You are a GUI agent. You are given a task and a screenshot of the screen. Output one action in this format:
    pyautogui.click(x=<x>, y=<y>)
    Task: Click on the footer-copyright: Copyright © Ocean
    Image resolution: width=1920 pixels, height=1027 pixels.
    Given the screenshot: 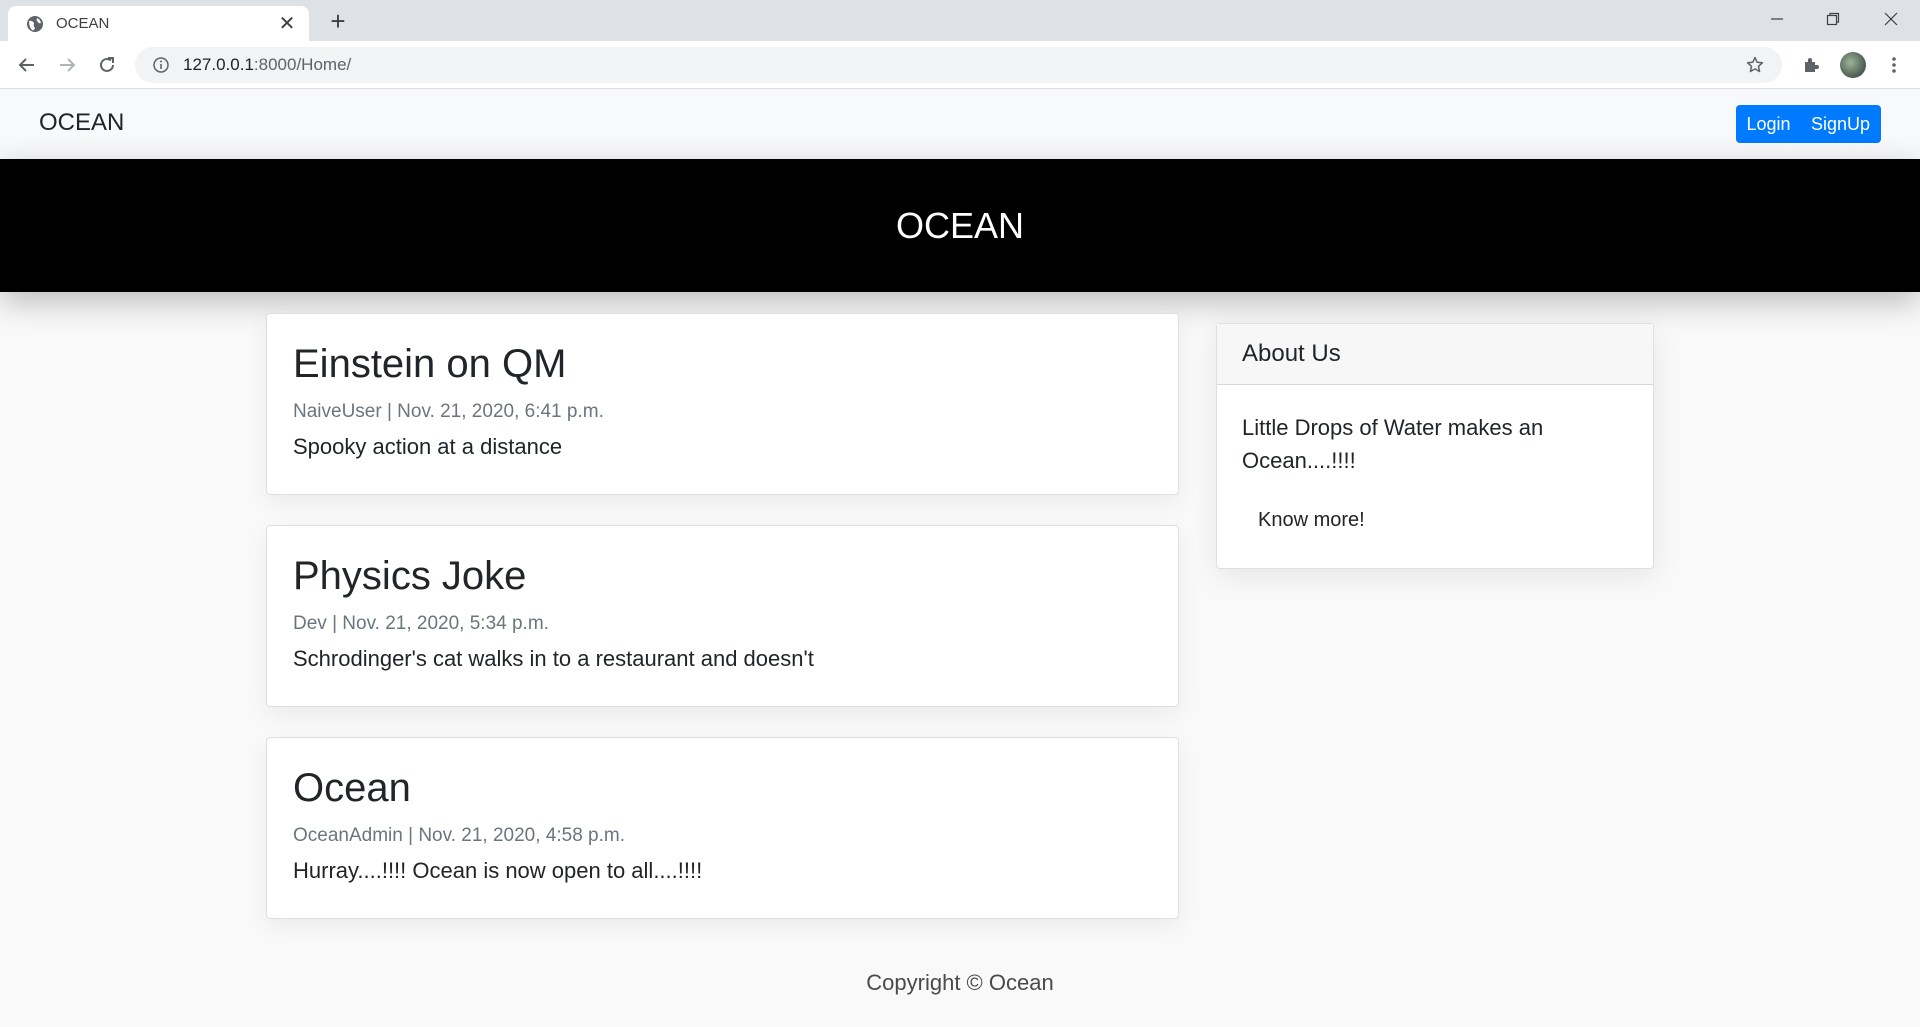 What is the action you would take?
    pyautogui.click(x=960, y=982)
    